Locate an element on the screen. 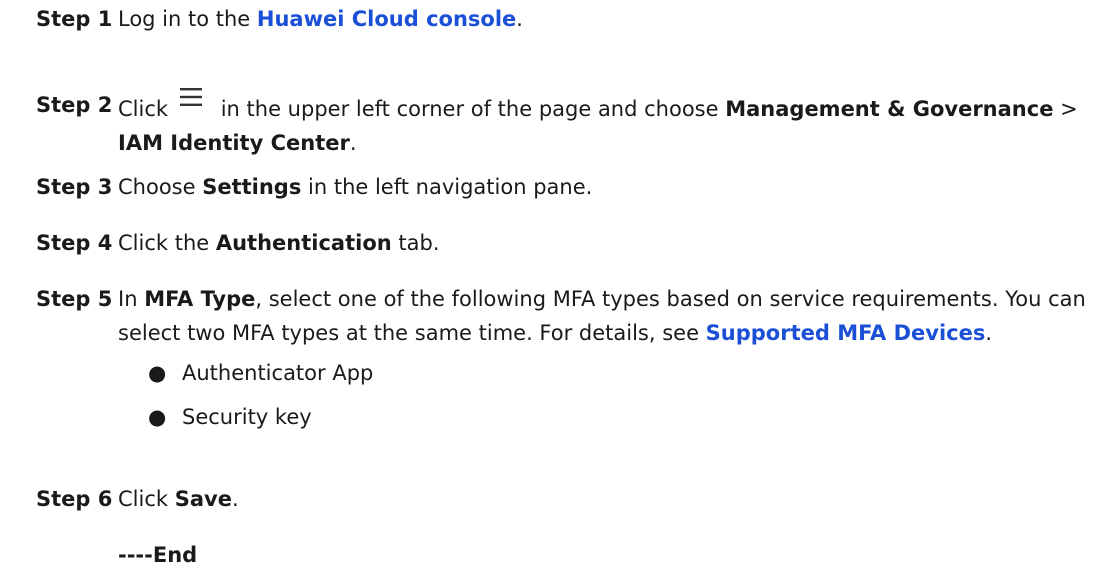  step-text-segment: In is located at coordinates (131, 299).